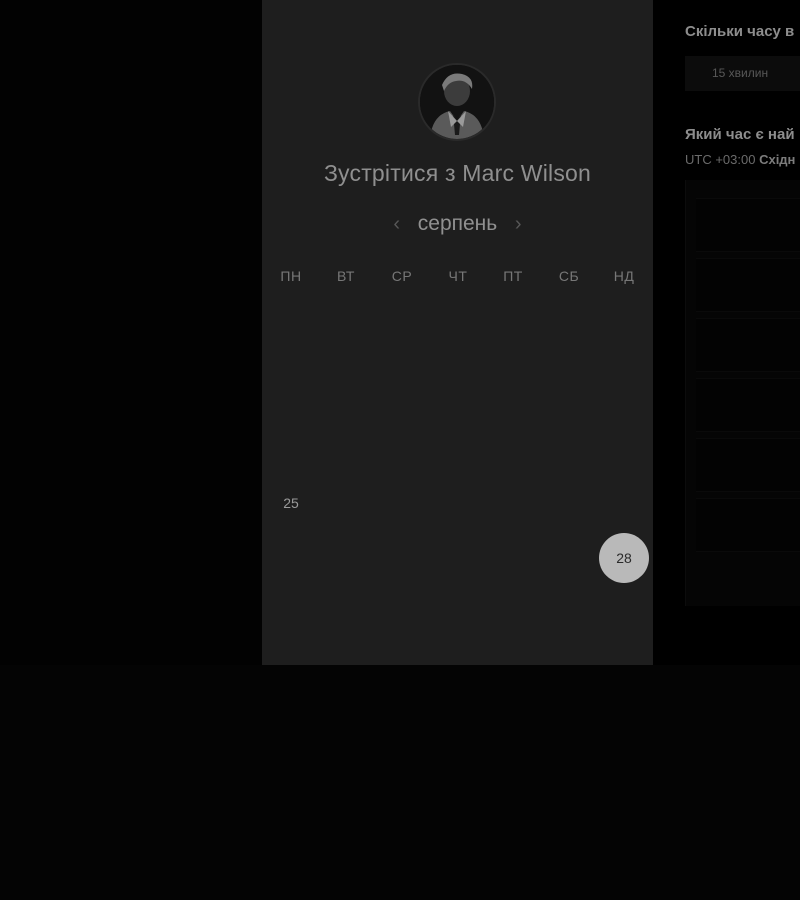  I want to click on month-navigation: ‹ серпень ›, so click(457, 224).